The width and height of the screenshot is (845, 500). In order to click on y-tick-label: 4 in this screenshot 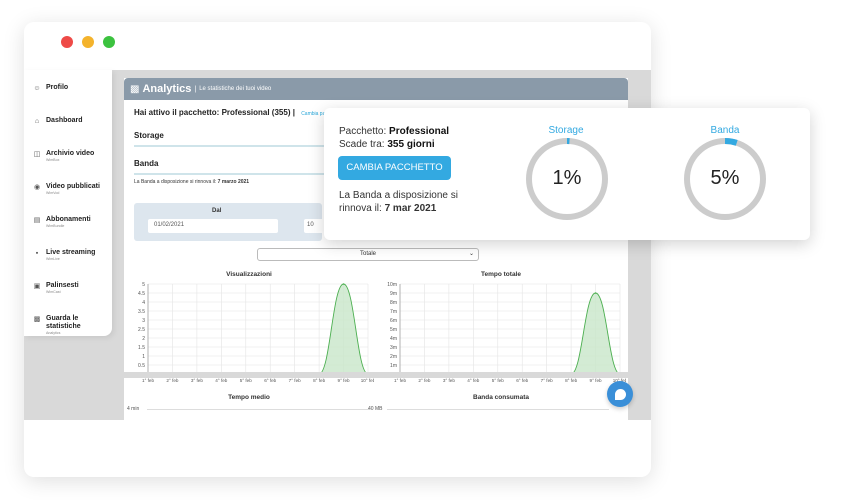, I will do `click(143, 303)`.